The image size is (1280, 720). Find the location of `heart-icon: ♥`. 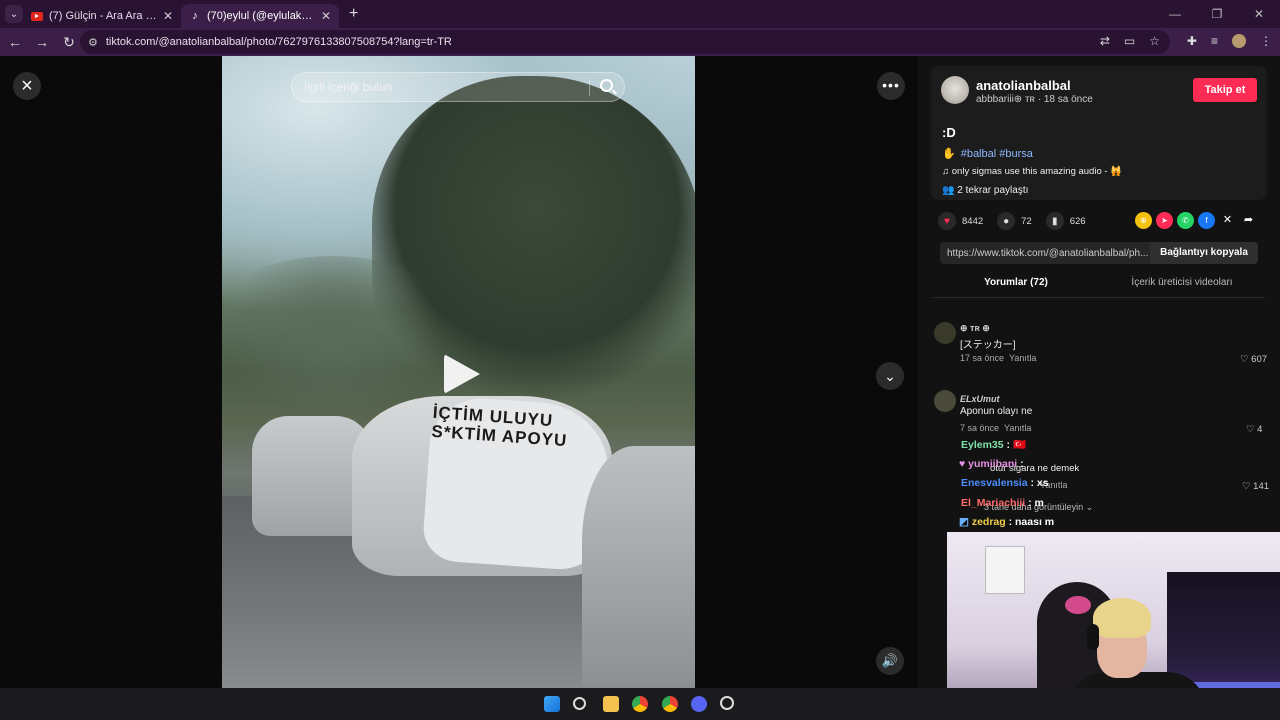

heart-icon: ♥ is located at coordinates (947, 221).